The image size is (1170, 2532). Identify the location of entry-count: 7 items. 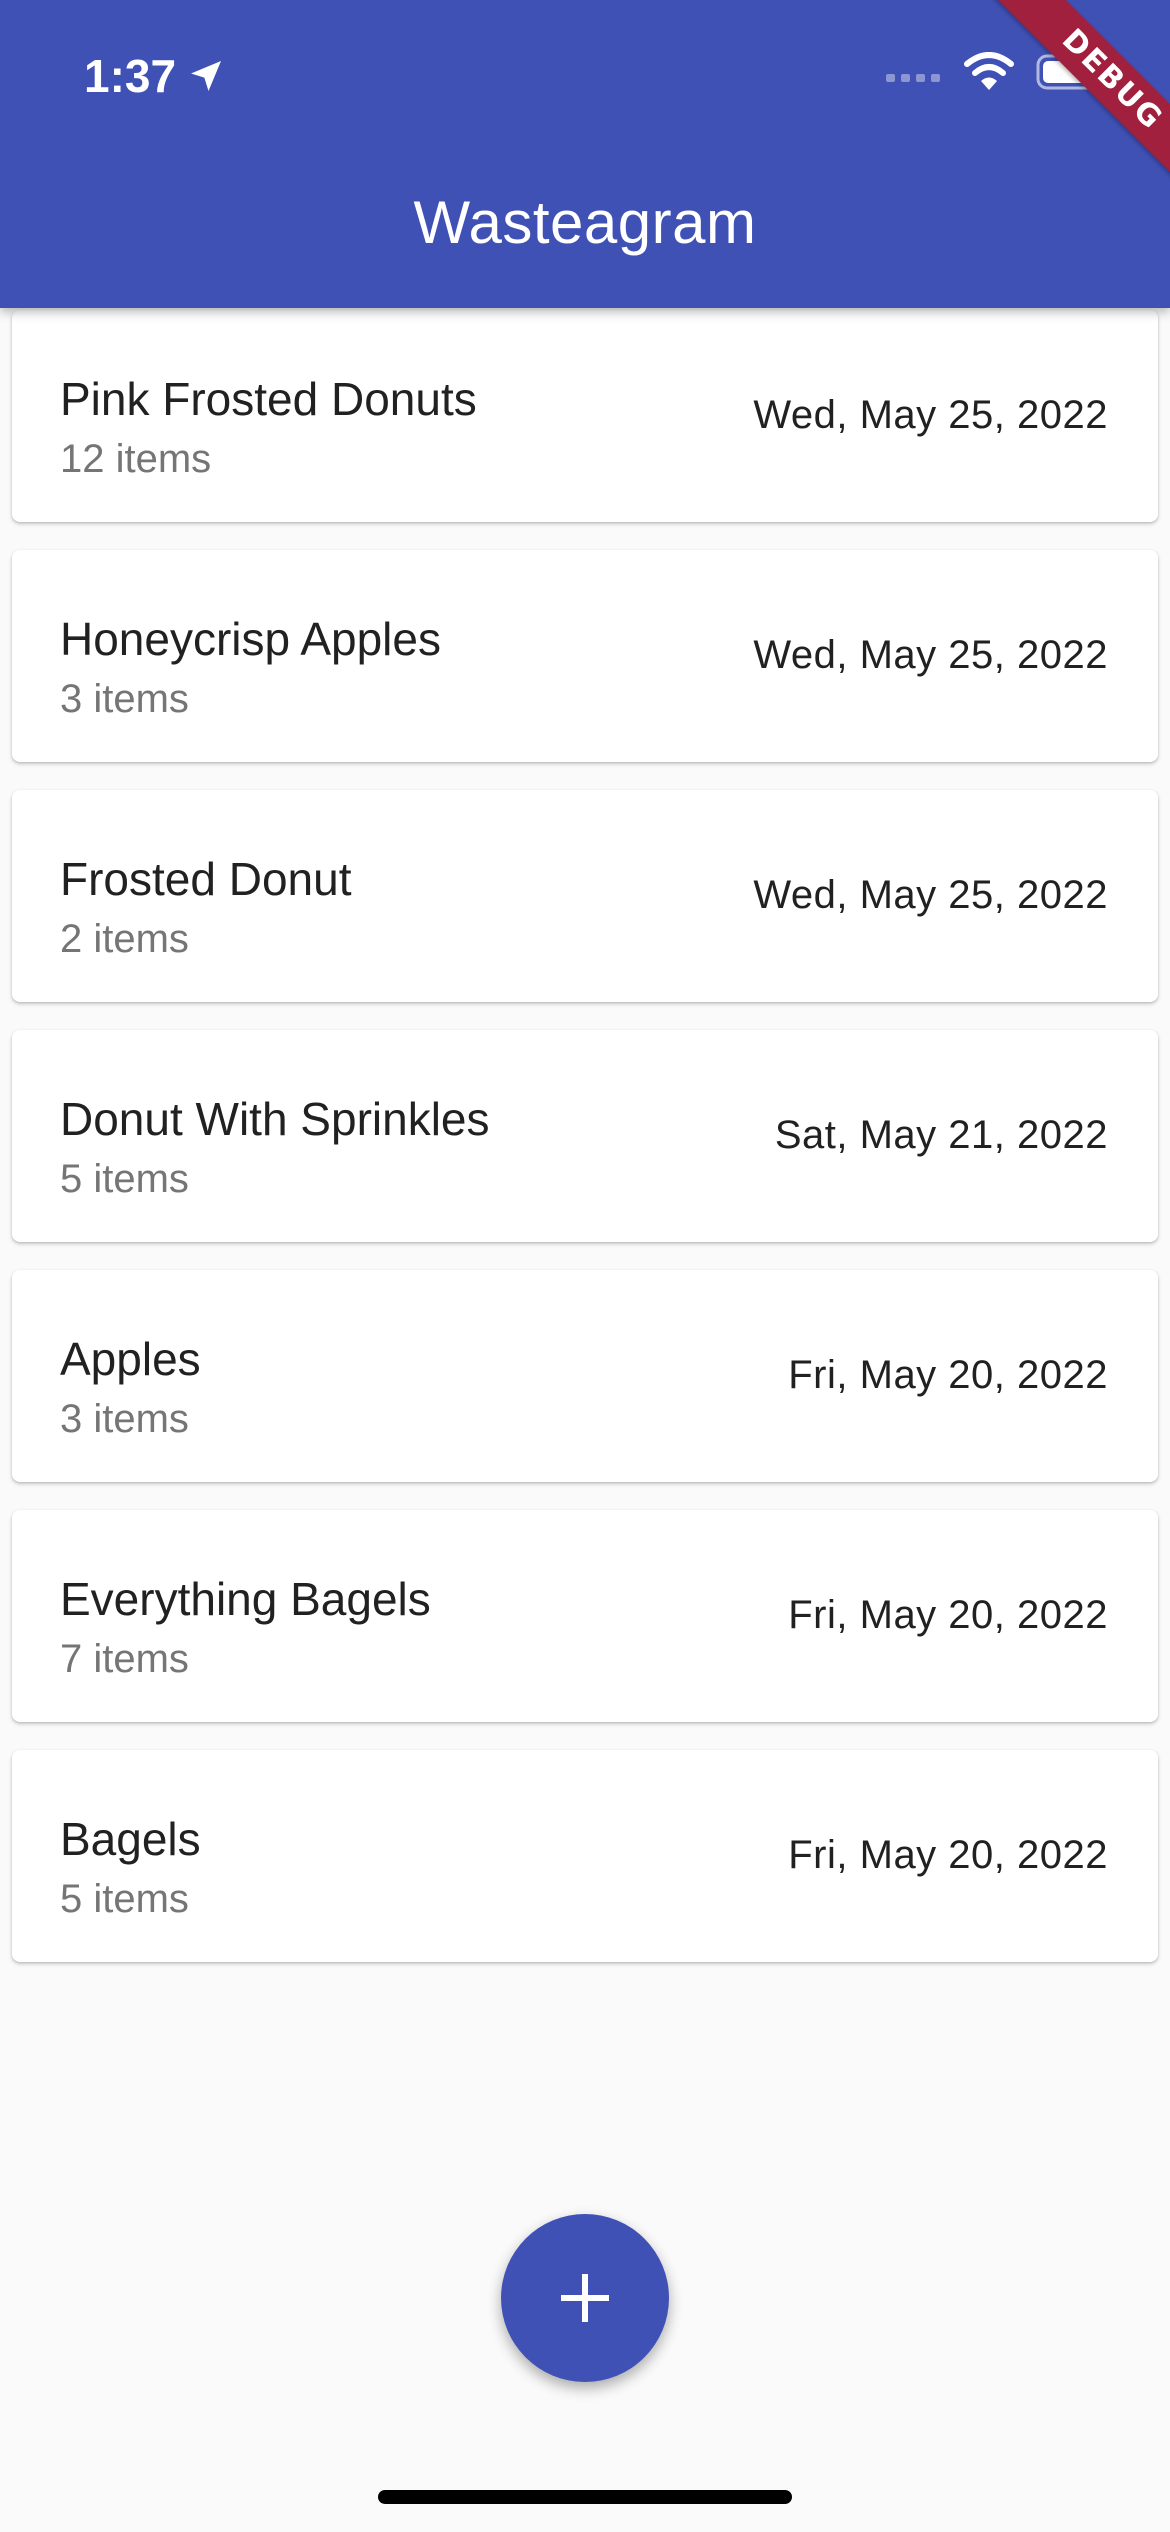
(124, 1659).